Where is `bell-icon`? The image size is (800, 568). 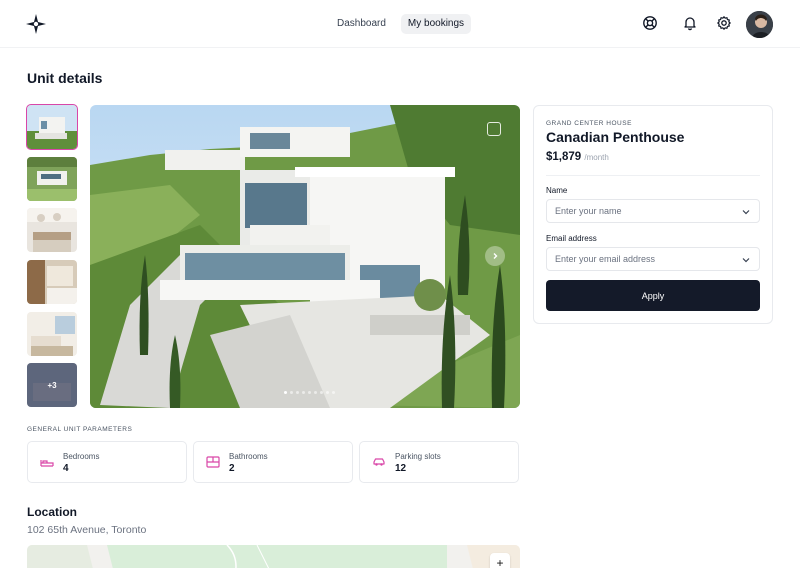 bell-icon is located at coordinates (690, 23).